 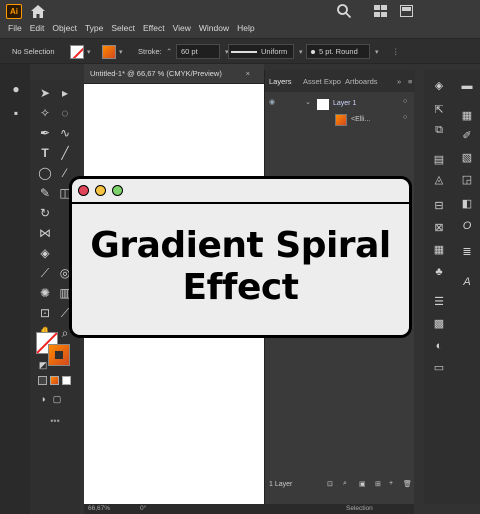 I want to click on menu-window: Window, so click(x=214, y=28).